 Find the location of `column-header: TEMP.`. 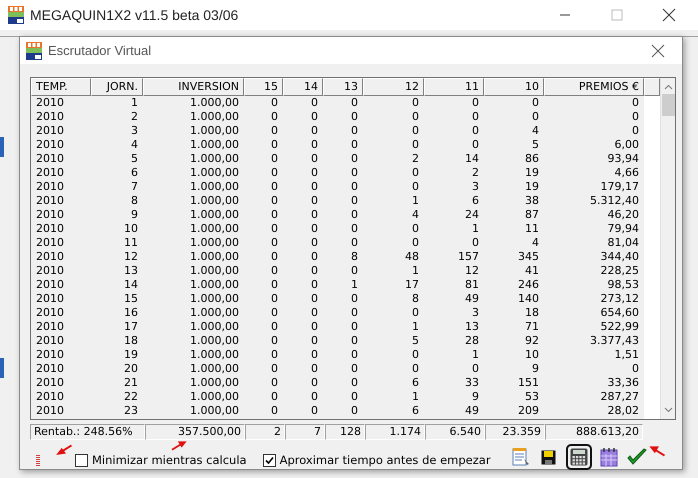

column-header: TEMP. is located at coordinates (61, 87).